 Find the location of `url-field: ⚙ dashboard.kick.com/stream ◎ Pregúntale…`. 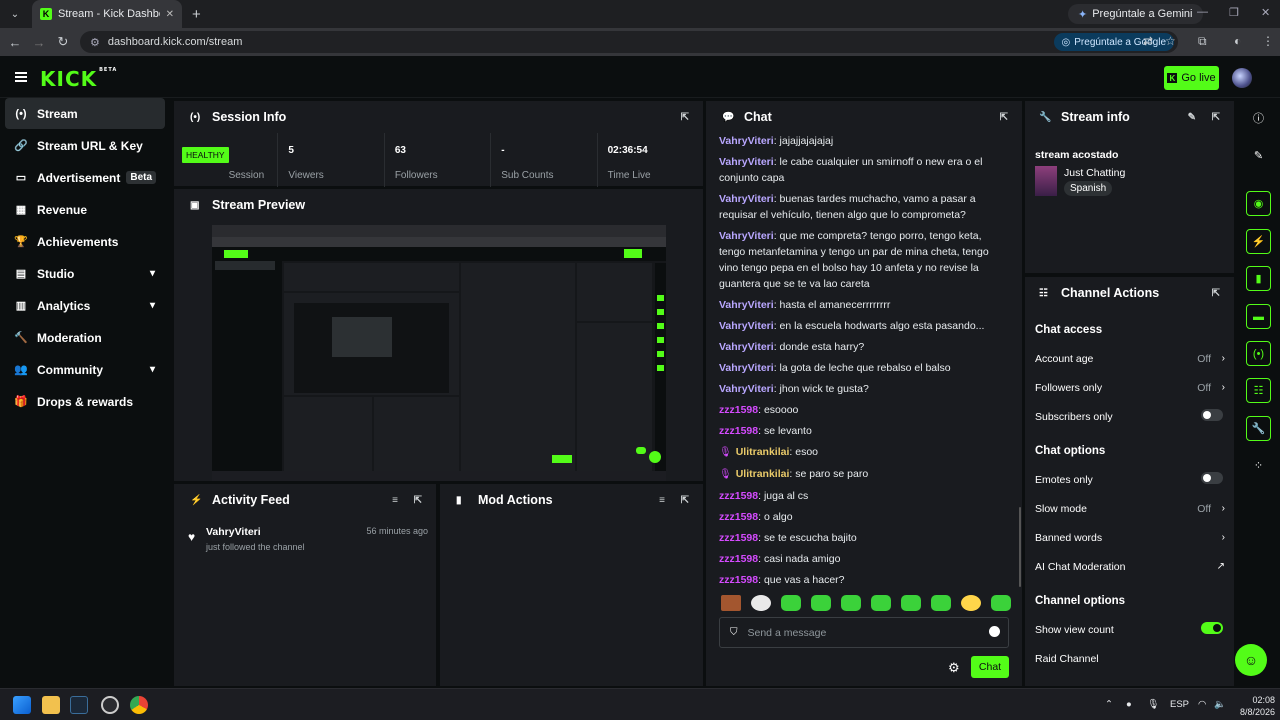

url-field: ⚙ dashboard.kick.com/stream ◎ Pregúntale… is located at coordinates (629, 42).